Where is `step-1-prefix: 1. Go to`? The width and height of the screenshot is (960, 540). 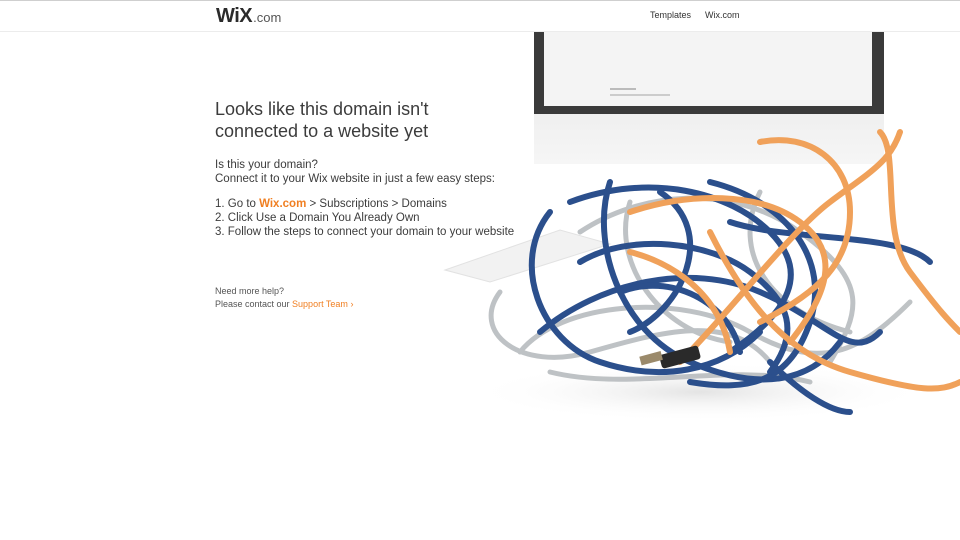 step-1-prefix: 1. Go to is located at coordinates (237, 204).